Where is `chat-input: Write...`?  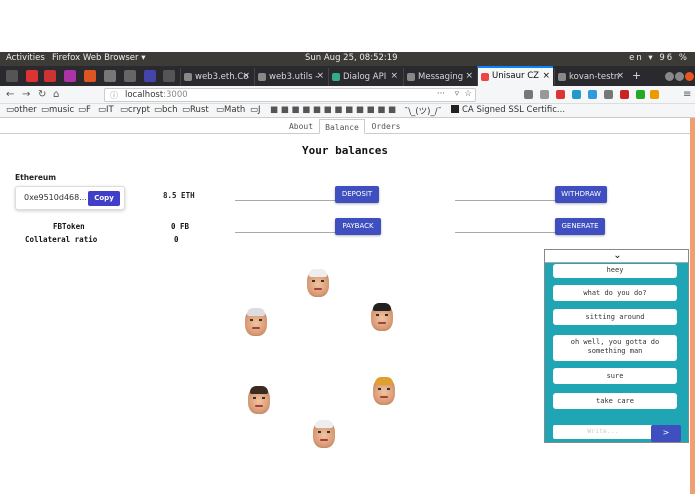 chat-input: Write... is located at coordinates (603, 432).